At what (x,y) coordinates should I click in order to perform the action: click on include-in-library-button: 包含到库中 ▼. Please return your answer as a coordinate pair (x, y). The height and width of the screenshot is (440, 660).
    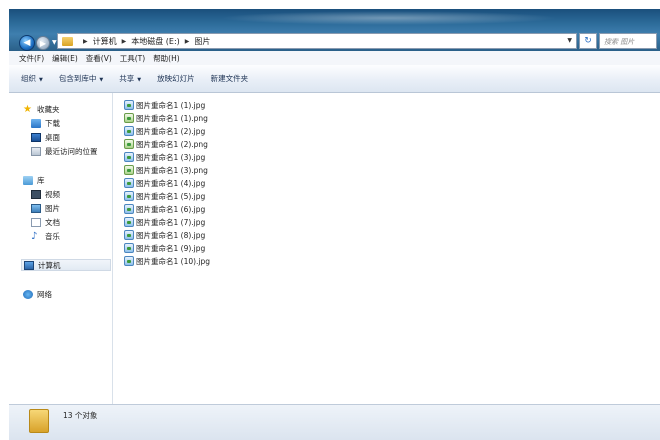
    Looking at the image, I should click on (81, 78).